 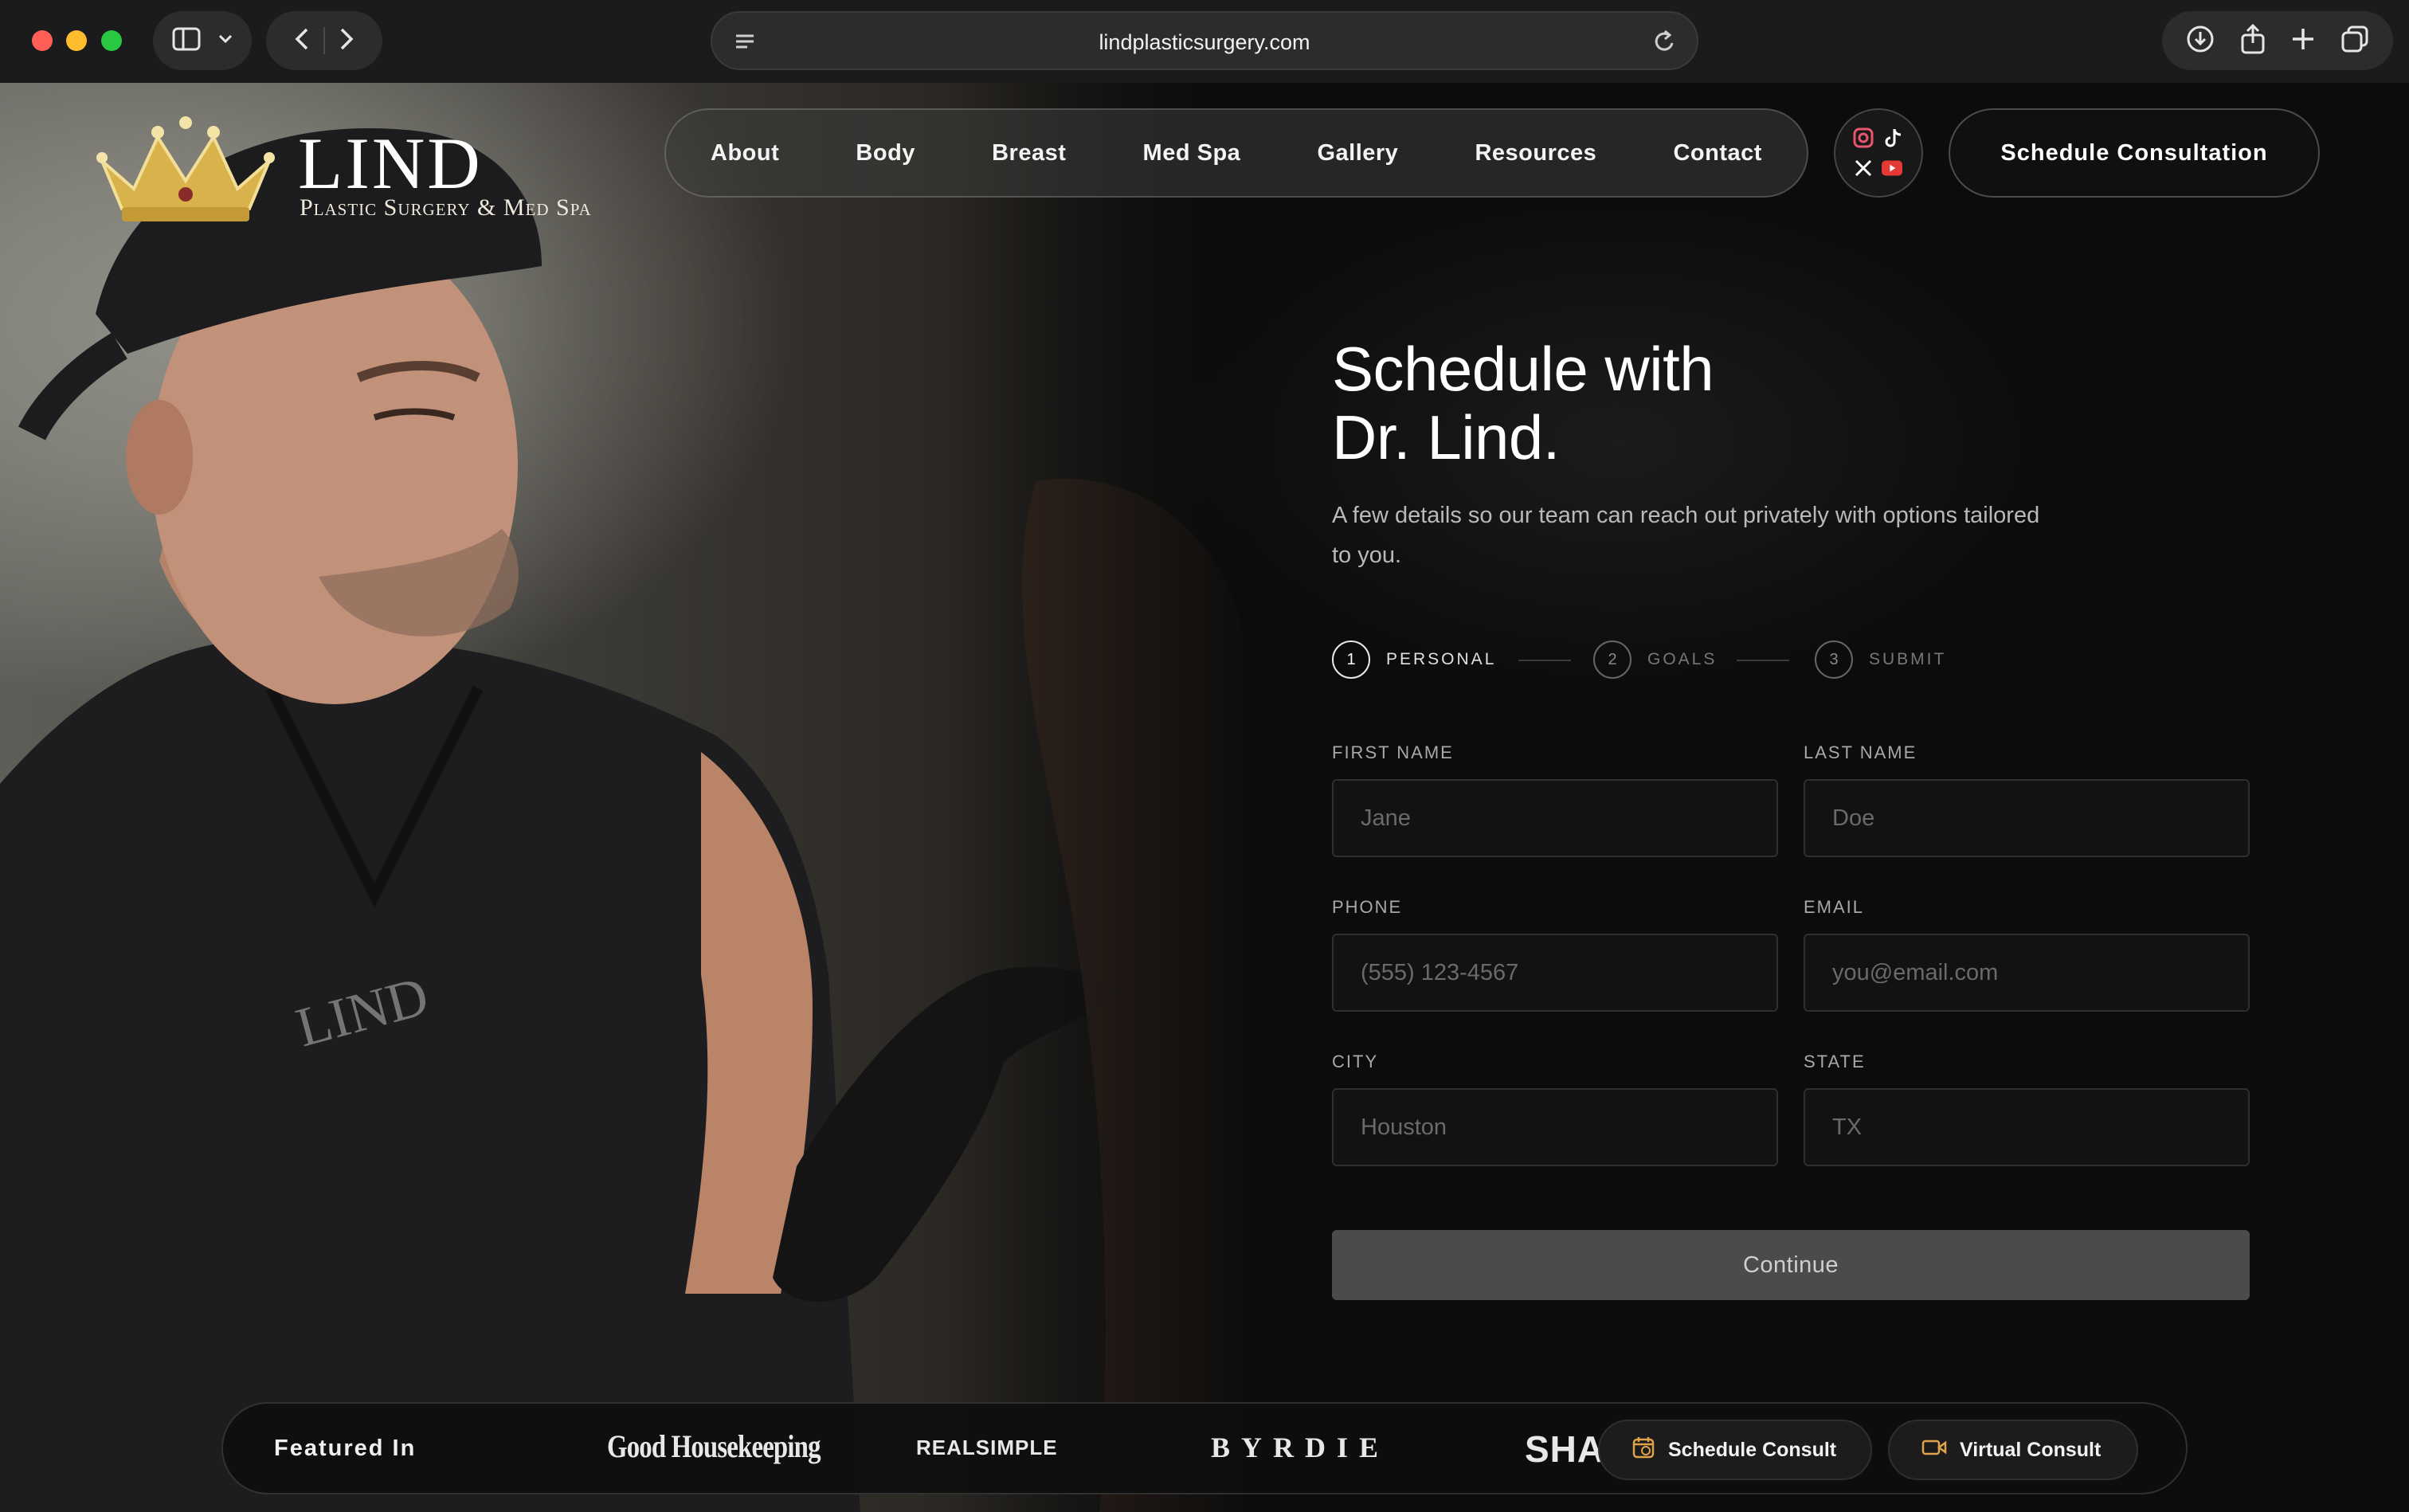 What do you see at coordinates (390, 163) in the screenshot?
I see `logo-title: LIND` at bounding box center [390, 163].